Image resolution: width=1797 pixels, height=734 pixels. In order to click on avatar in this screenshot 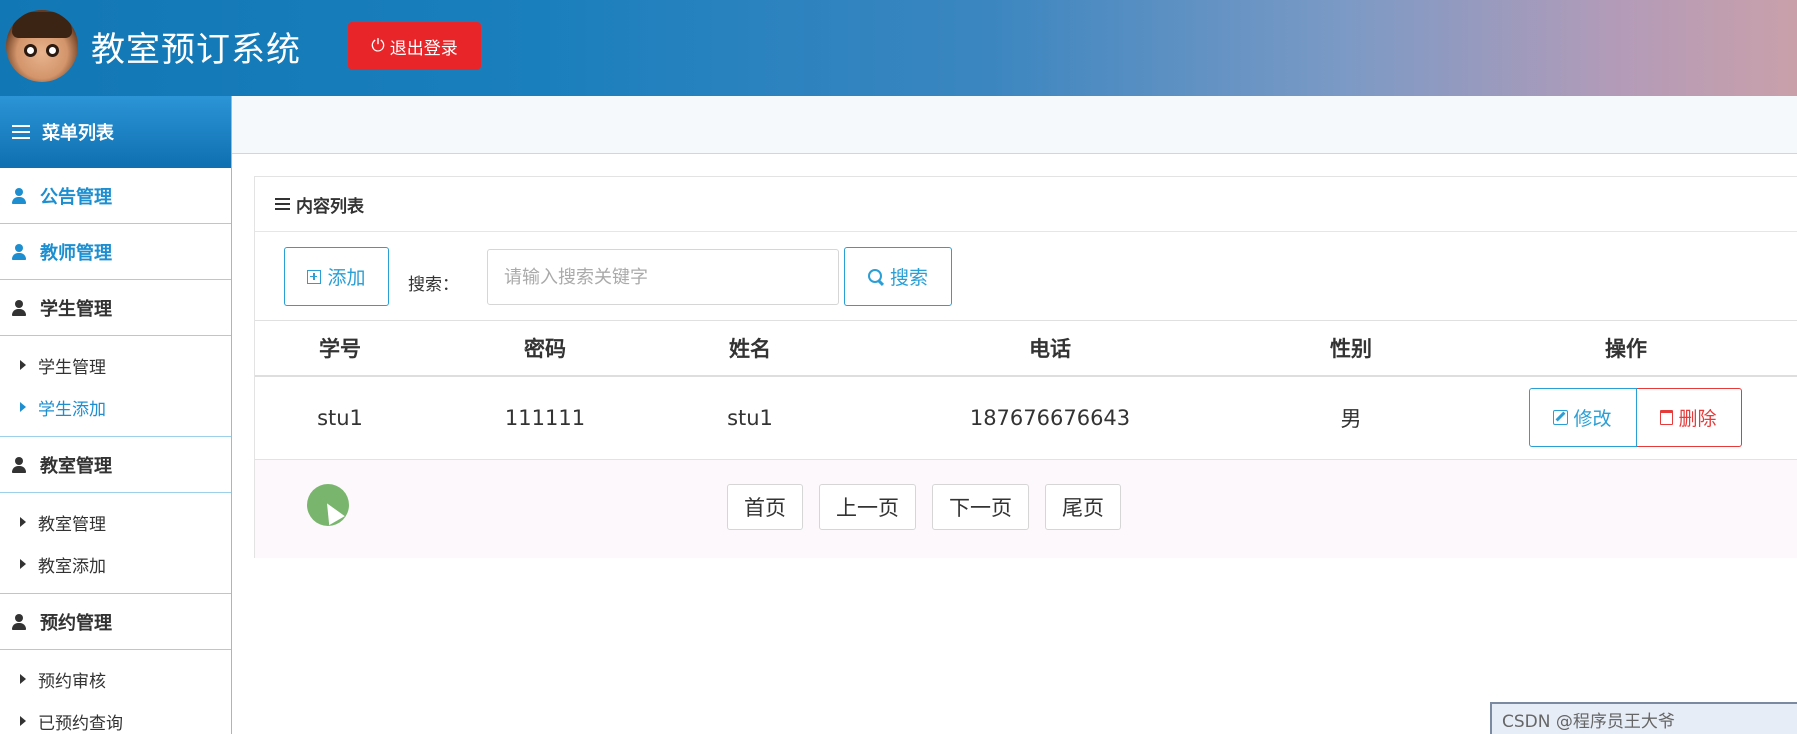, I will do `click(42, 46)`.